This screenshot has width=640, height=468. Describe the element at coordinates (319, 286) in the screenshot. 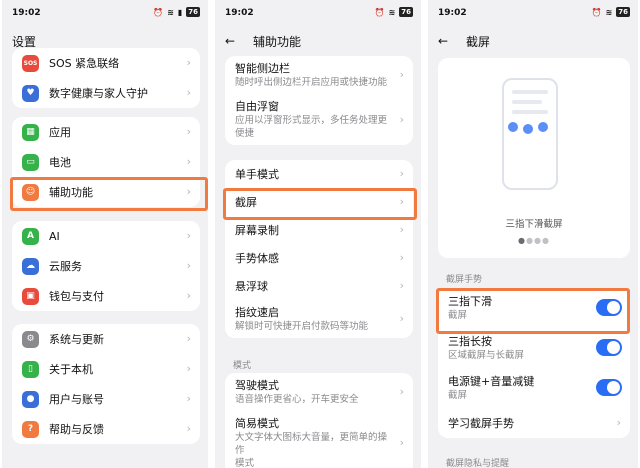

I see `accessibility-item: 悬浮球 ›` at that location.